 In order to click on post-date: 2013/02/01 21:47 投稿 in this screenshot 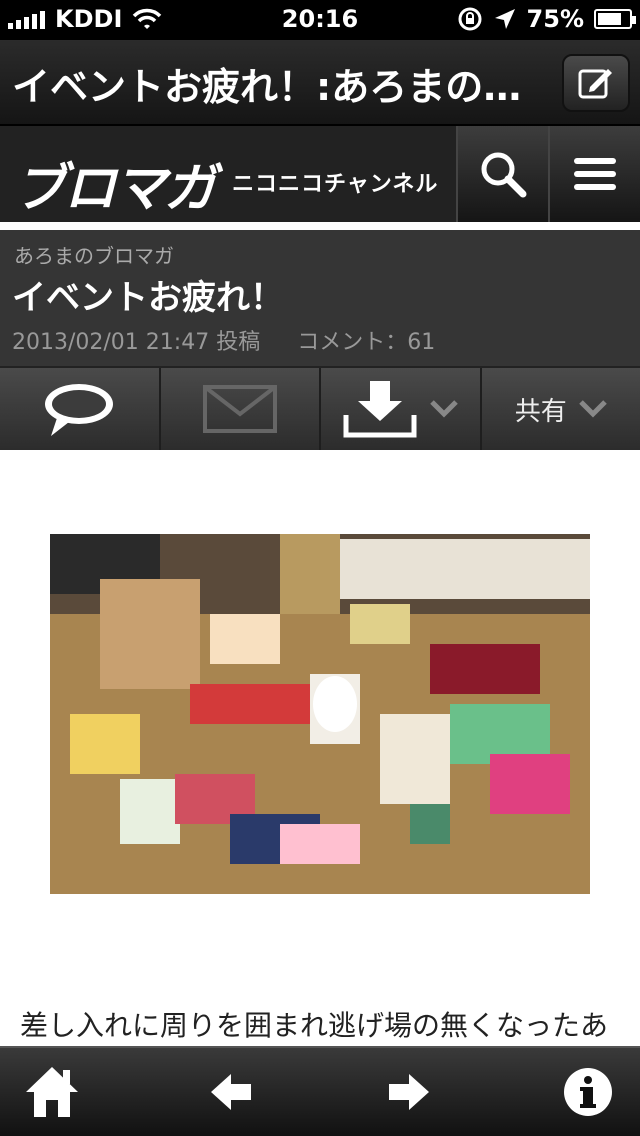, I will do `click(136, 342)`.